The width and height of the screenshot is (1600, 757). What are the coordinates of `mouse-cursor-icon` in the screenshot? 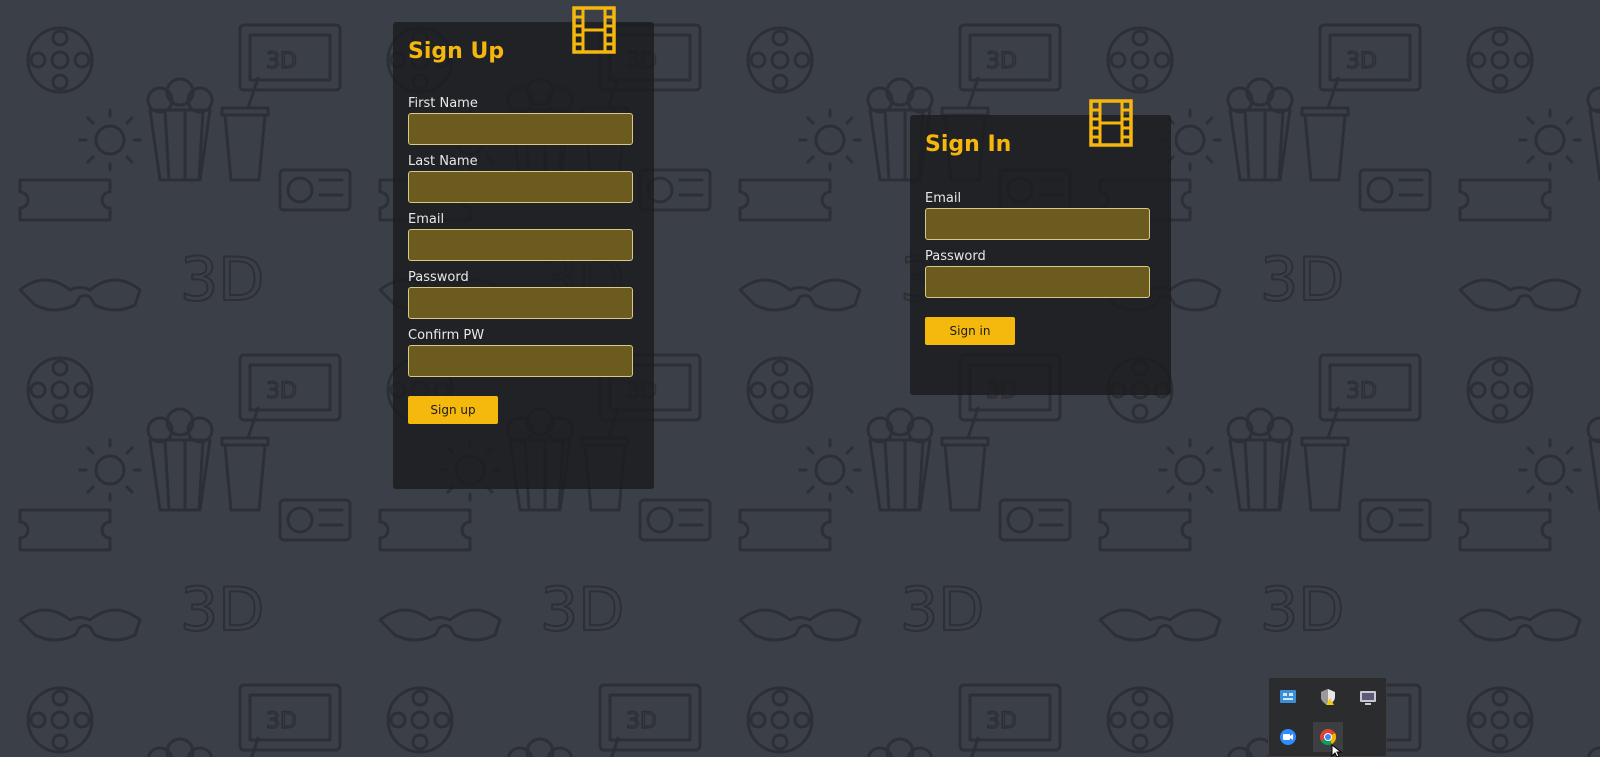 It's located at (1337, 750).